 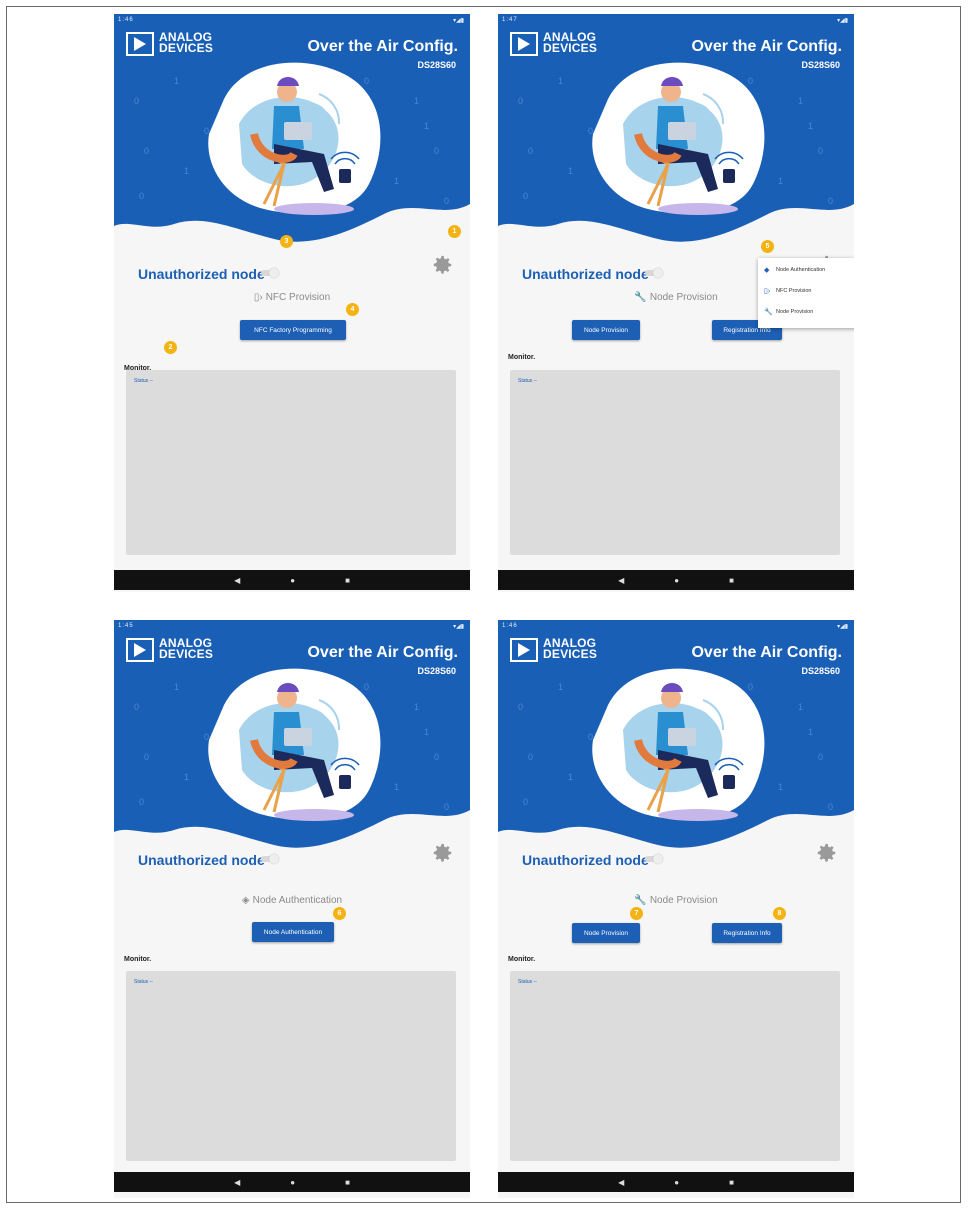 What do you see at coordinates (787, 291) in the screenshot?
I see `menu-item-nfc-provision: ▯› NFC Provision` at bounding box center [787, 291].